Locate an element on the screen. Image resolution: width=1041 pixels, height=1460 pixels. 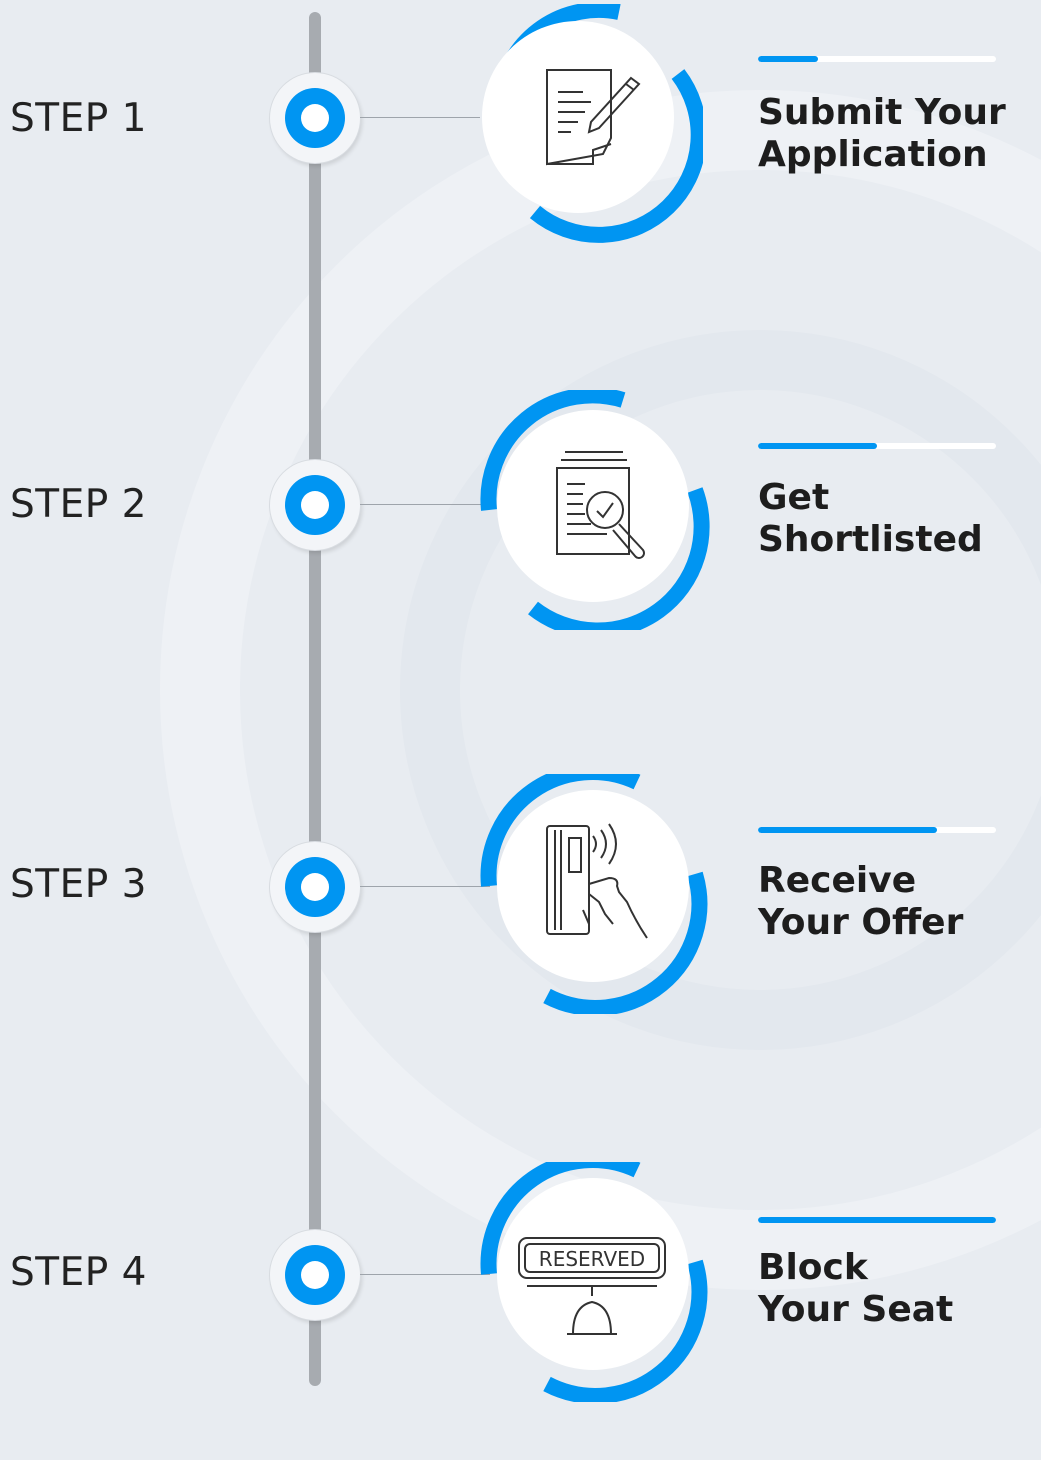
step-title: Receive Your Offer is located at coordinates (861, 901).